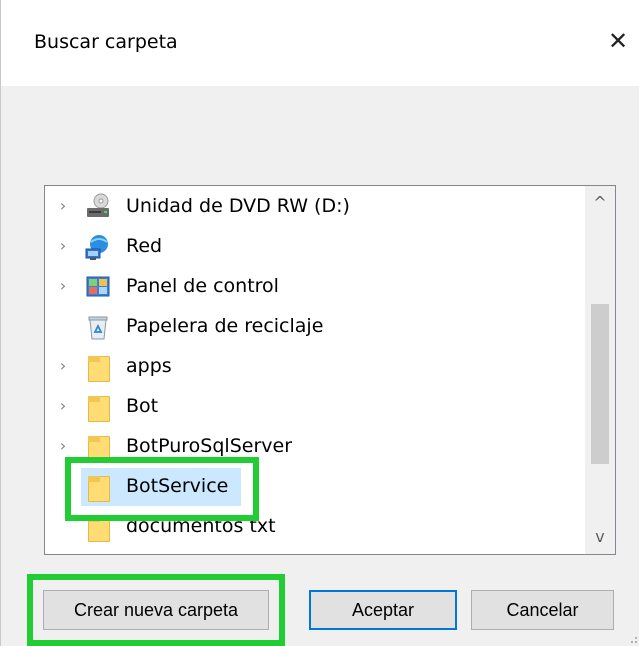 The image size is (639, 646). I want to click on tree-item-label: Bot, so click(142, 406).